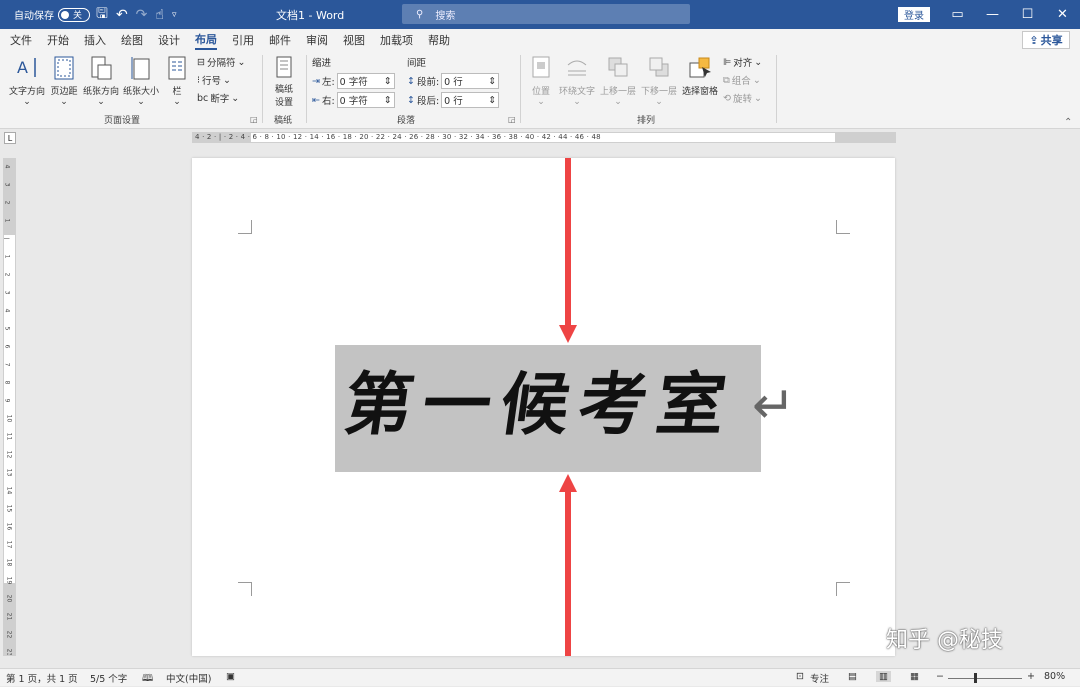  What do you see at coordinates (27, 81) in the screenshot?
I see `text-direction-button: A 文字方向 ⌄` at bounding box center [27, 81].